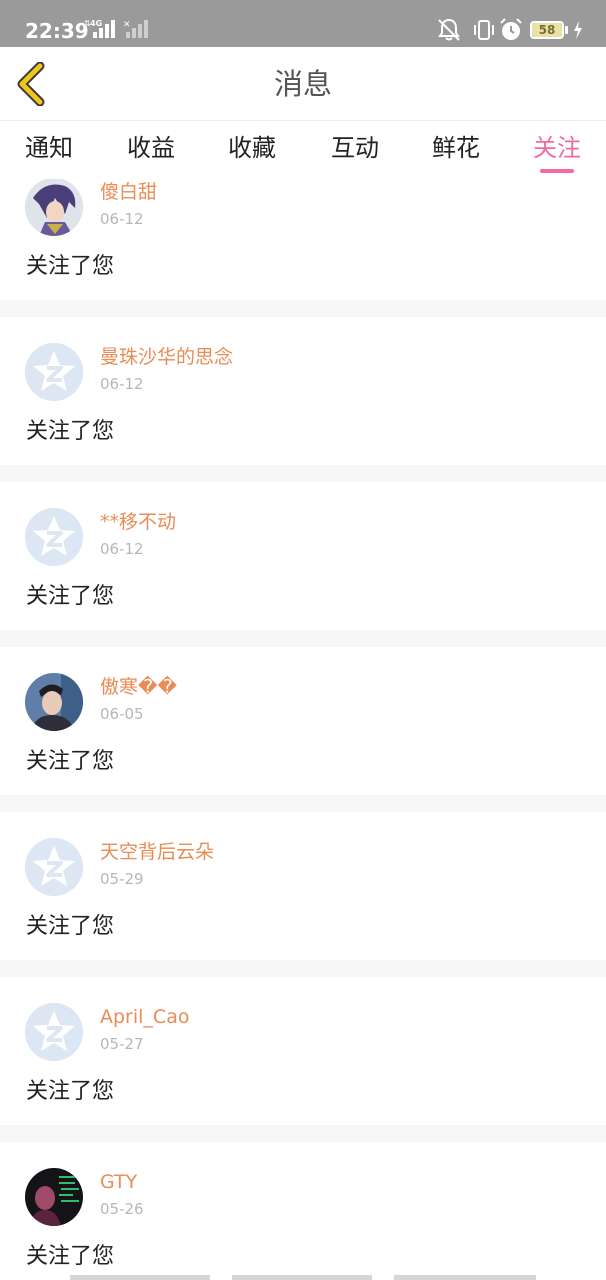 The image size is (606, 1280). What do you see at coordinates (449, 29) in the screenshot?
I see `mute-bell-icon` at bounding box center [449, 29].